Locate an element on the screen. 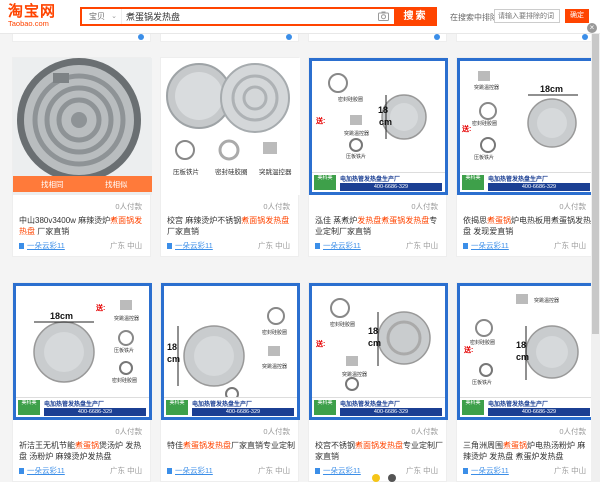 This screenshot has height=482, width=600. brand-logo: 美科美 is located at coordinates (473, 407).